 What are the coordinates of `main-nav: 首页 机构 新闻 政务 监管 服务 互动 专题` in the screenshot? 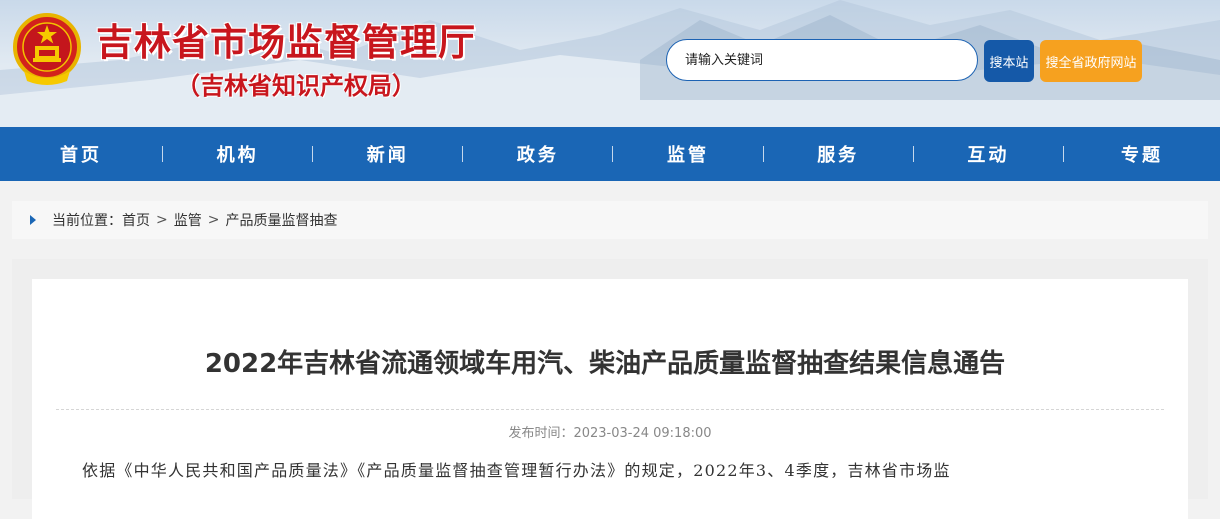 It's located at (610, 154).